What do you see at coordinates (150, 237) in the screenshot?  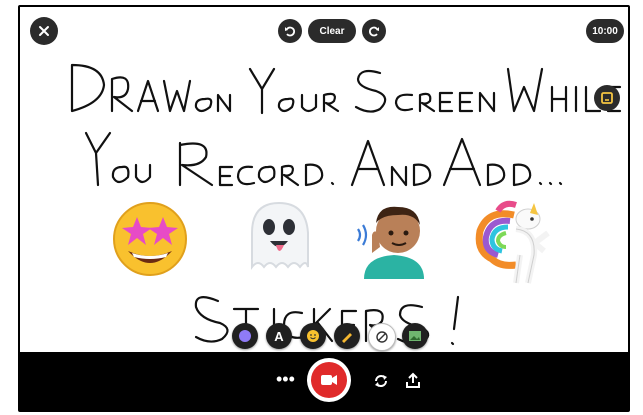 I see `star-struck-emoji` at bounding box center [150, 237].